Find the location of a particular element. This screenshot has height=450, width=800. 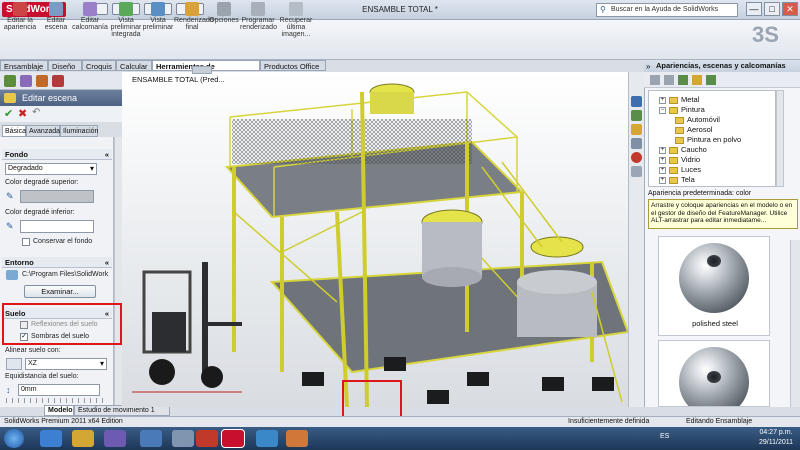

close-button: ✕ is located at coordinates (790, 9).